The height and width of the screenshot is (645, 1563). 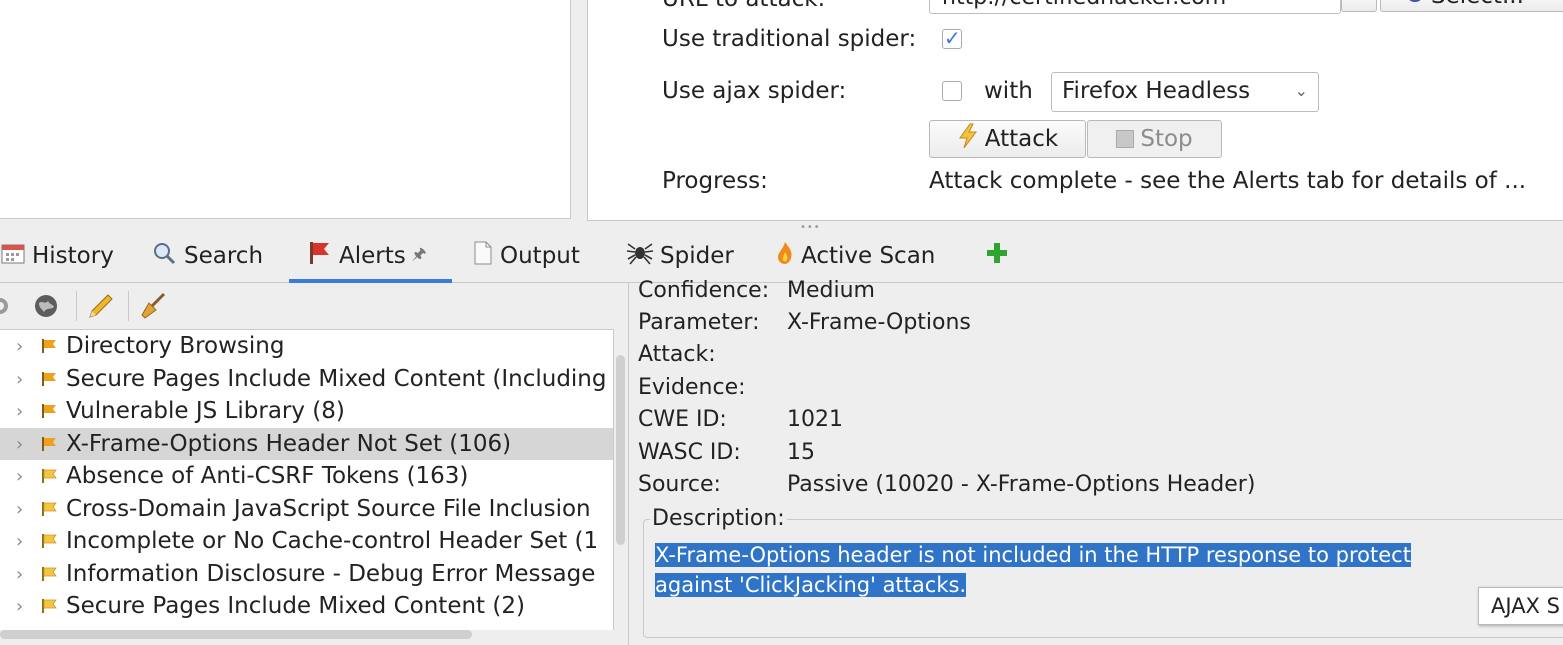 What do you see at coordinates (781, 225) in the screenshot?
I see `horizontal-splitter` at bounding box center [781, 225].